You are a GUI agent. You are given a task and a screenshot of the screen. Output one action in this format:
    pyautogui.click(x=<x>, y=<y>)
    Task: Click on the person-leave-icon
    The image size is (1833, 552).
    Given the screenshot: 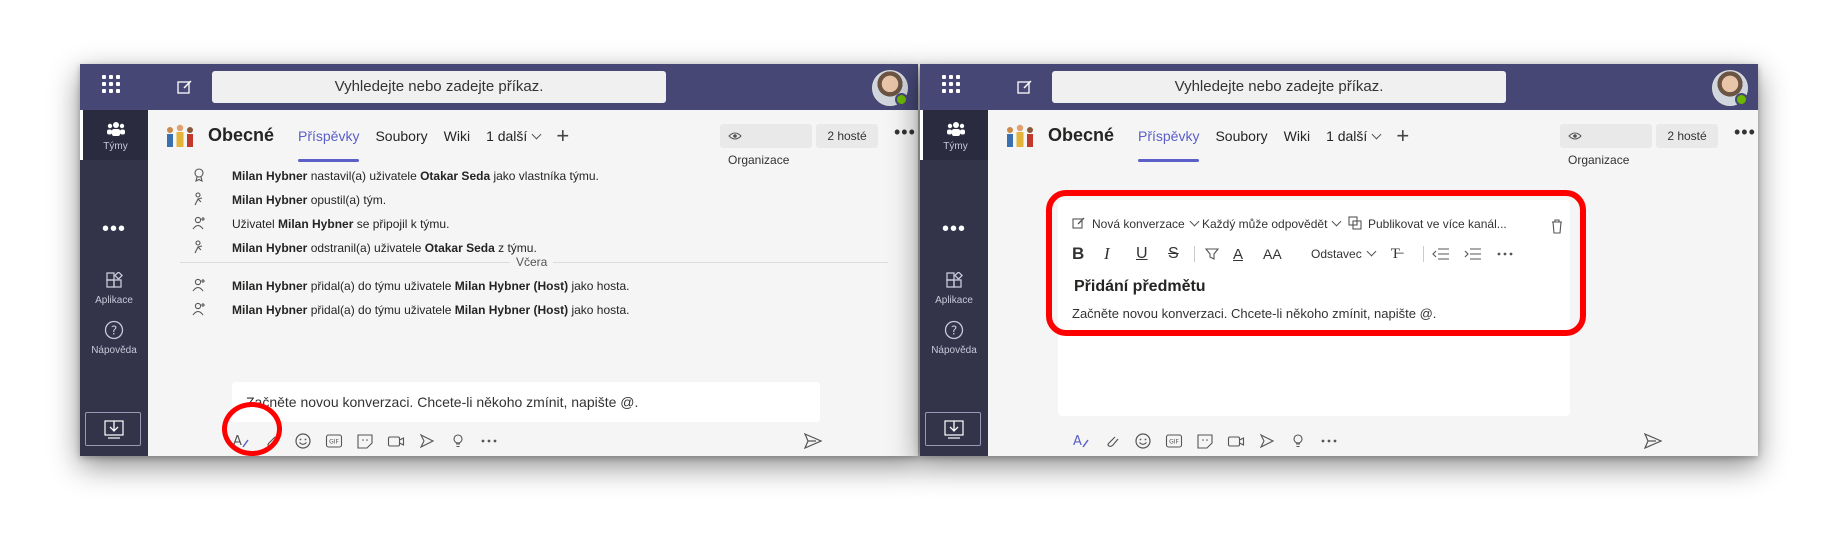 What is the action you would take?
    pyautogui.click(x=198, y=199)
    